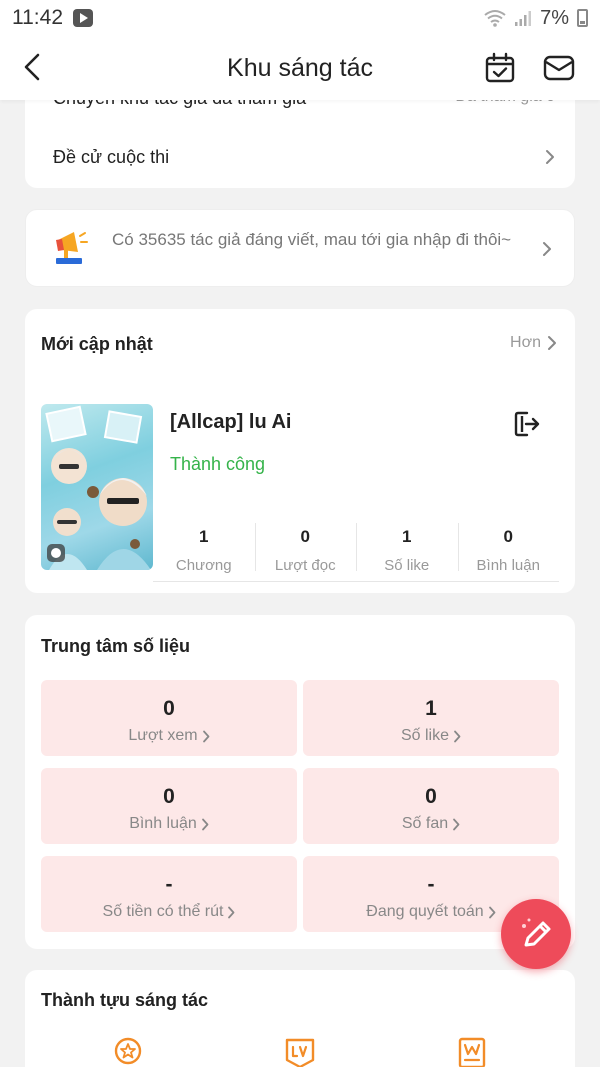 This screenshot has width=600, height=1067. I want to click on mail-icon, so click(559, 68).